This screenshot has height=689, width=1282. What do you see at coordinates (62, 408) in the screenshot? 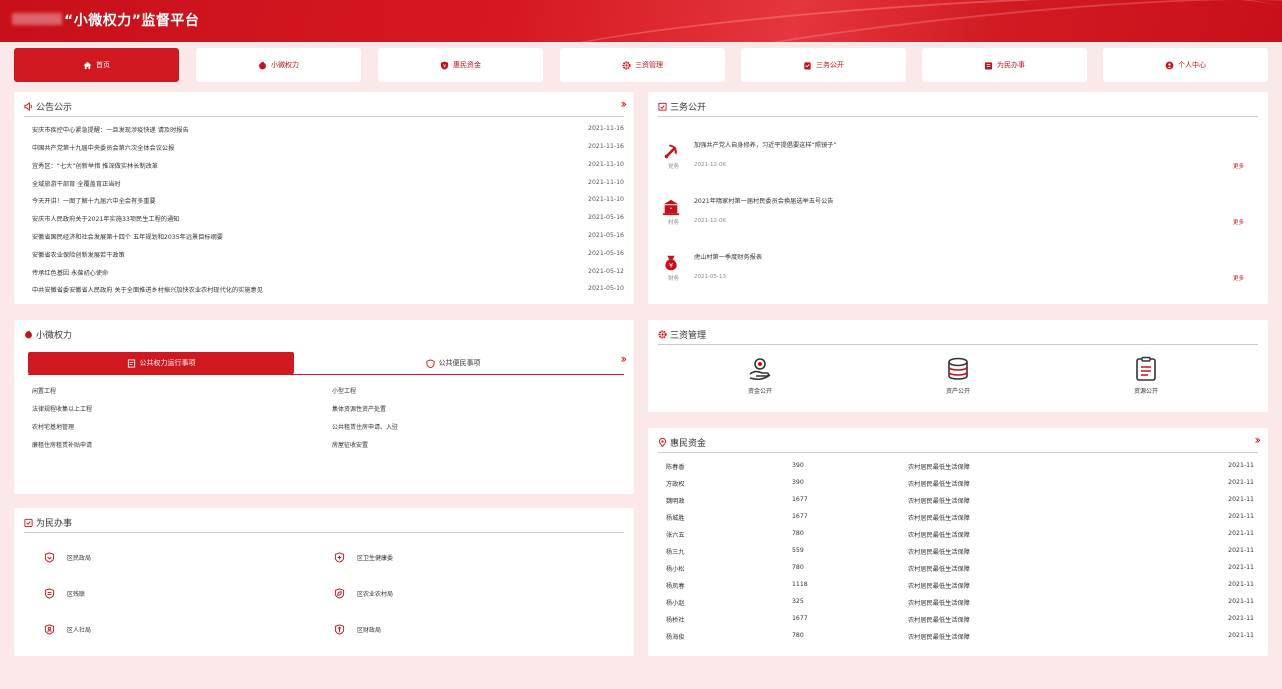
I see `list-item: 法律规程收集以上工程` at bounding box center [62, 408].